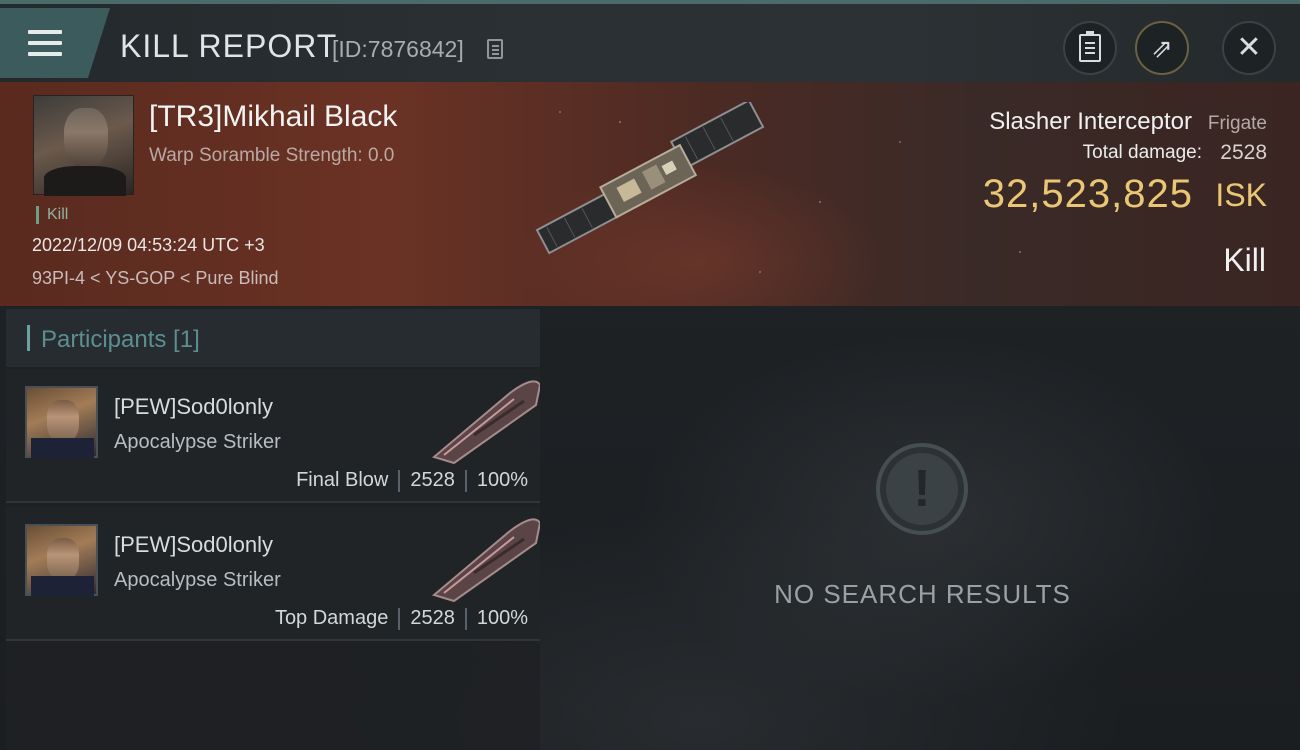 The width and height of the screenshot is (1300, 750). Describe the element at coordinates (1237, 123) in the screenshot. I see `victim-ship-class: Frigate` at that location.